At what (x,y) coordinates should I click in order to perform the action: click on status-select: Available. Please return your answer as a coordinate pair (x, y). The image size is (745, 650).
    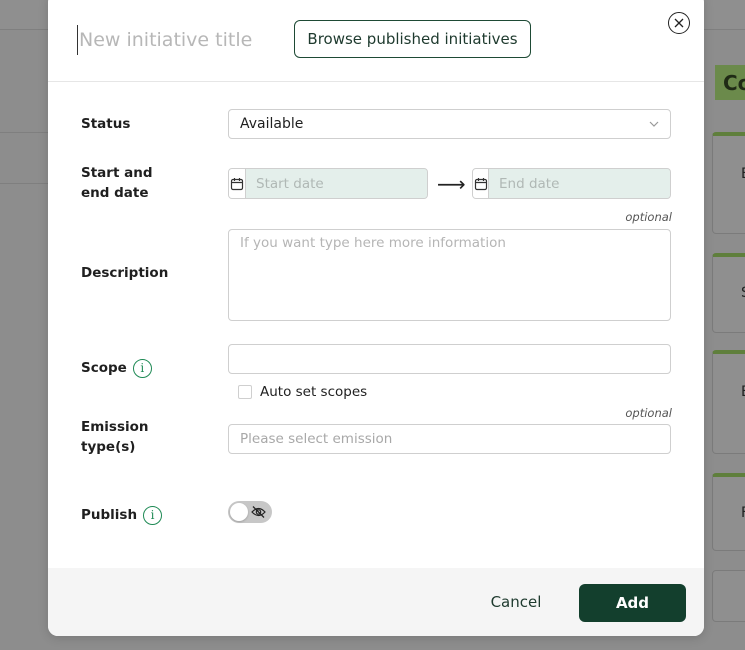
    Looking at the image, I should click on (449, 124).